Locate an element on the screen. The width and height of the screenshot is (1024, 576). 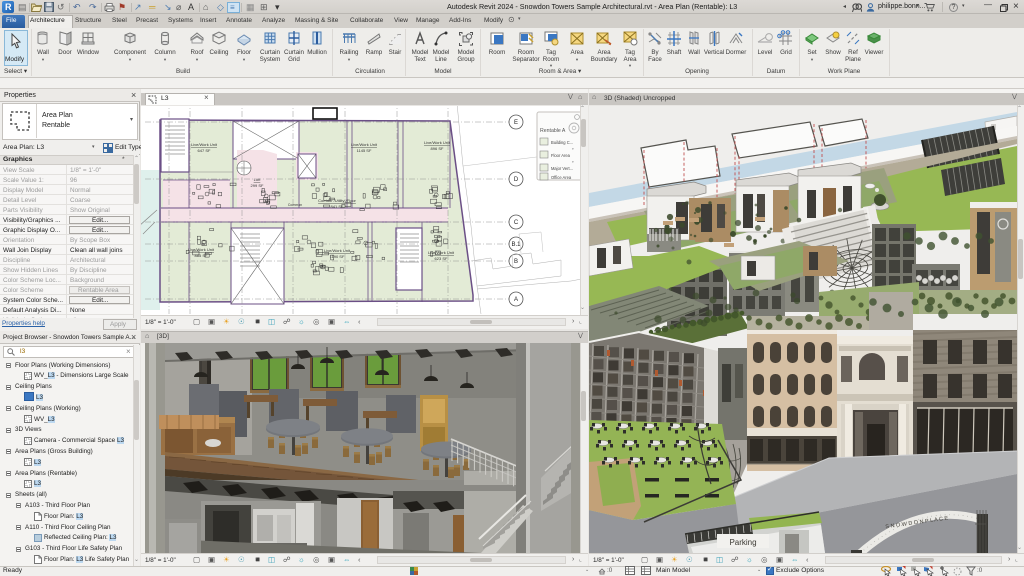
svg-text: E is located at coordinates (516, 123).